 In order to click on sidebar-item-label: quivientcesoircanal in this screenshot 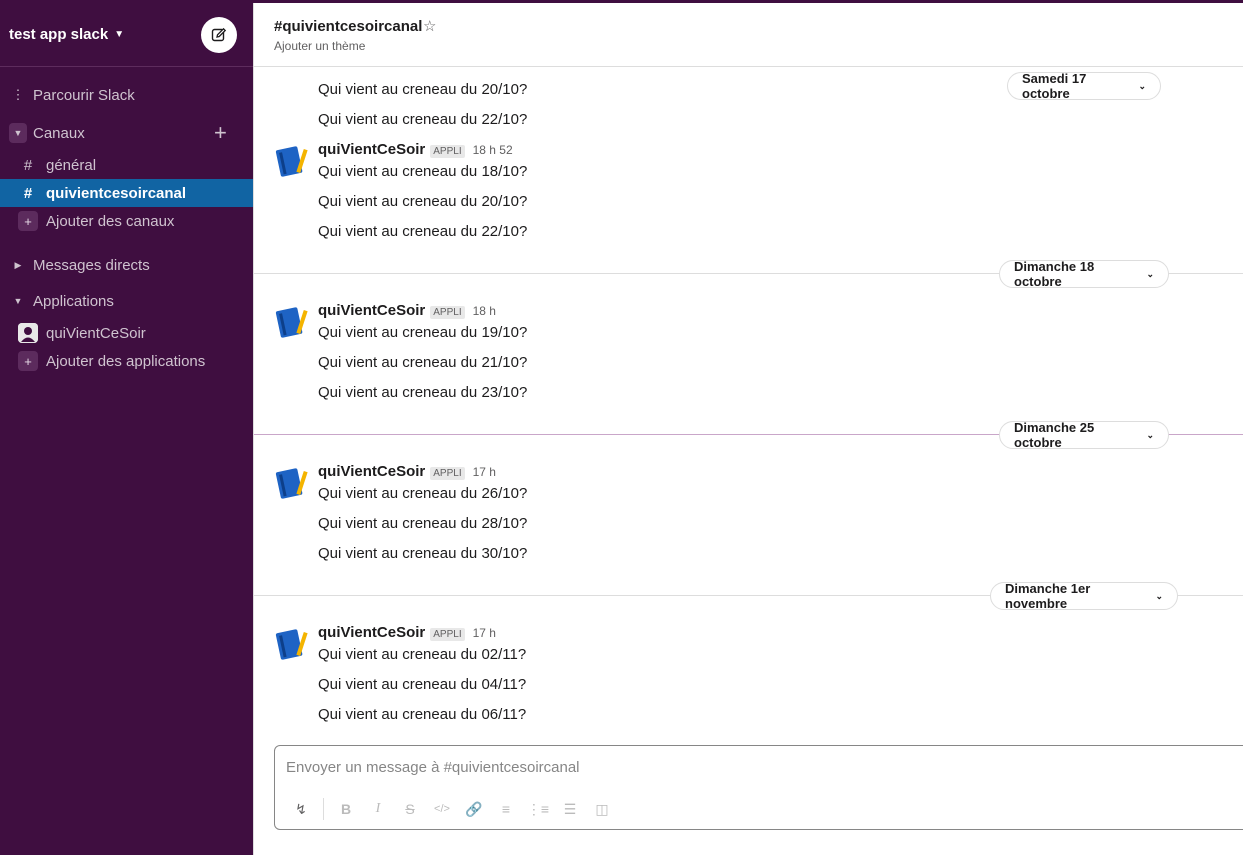, I will do `click(116, 193)`.